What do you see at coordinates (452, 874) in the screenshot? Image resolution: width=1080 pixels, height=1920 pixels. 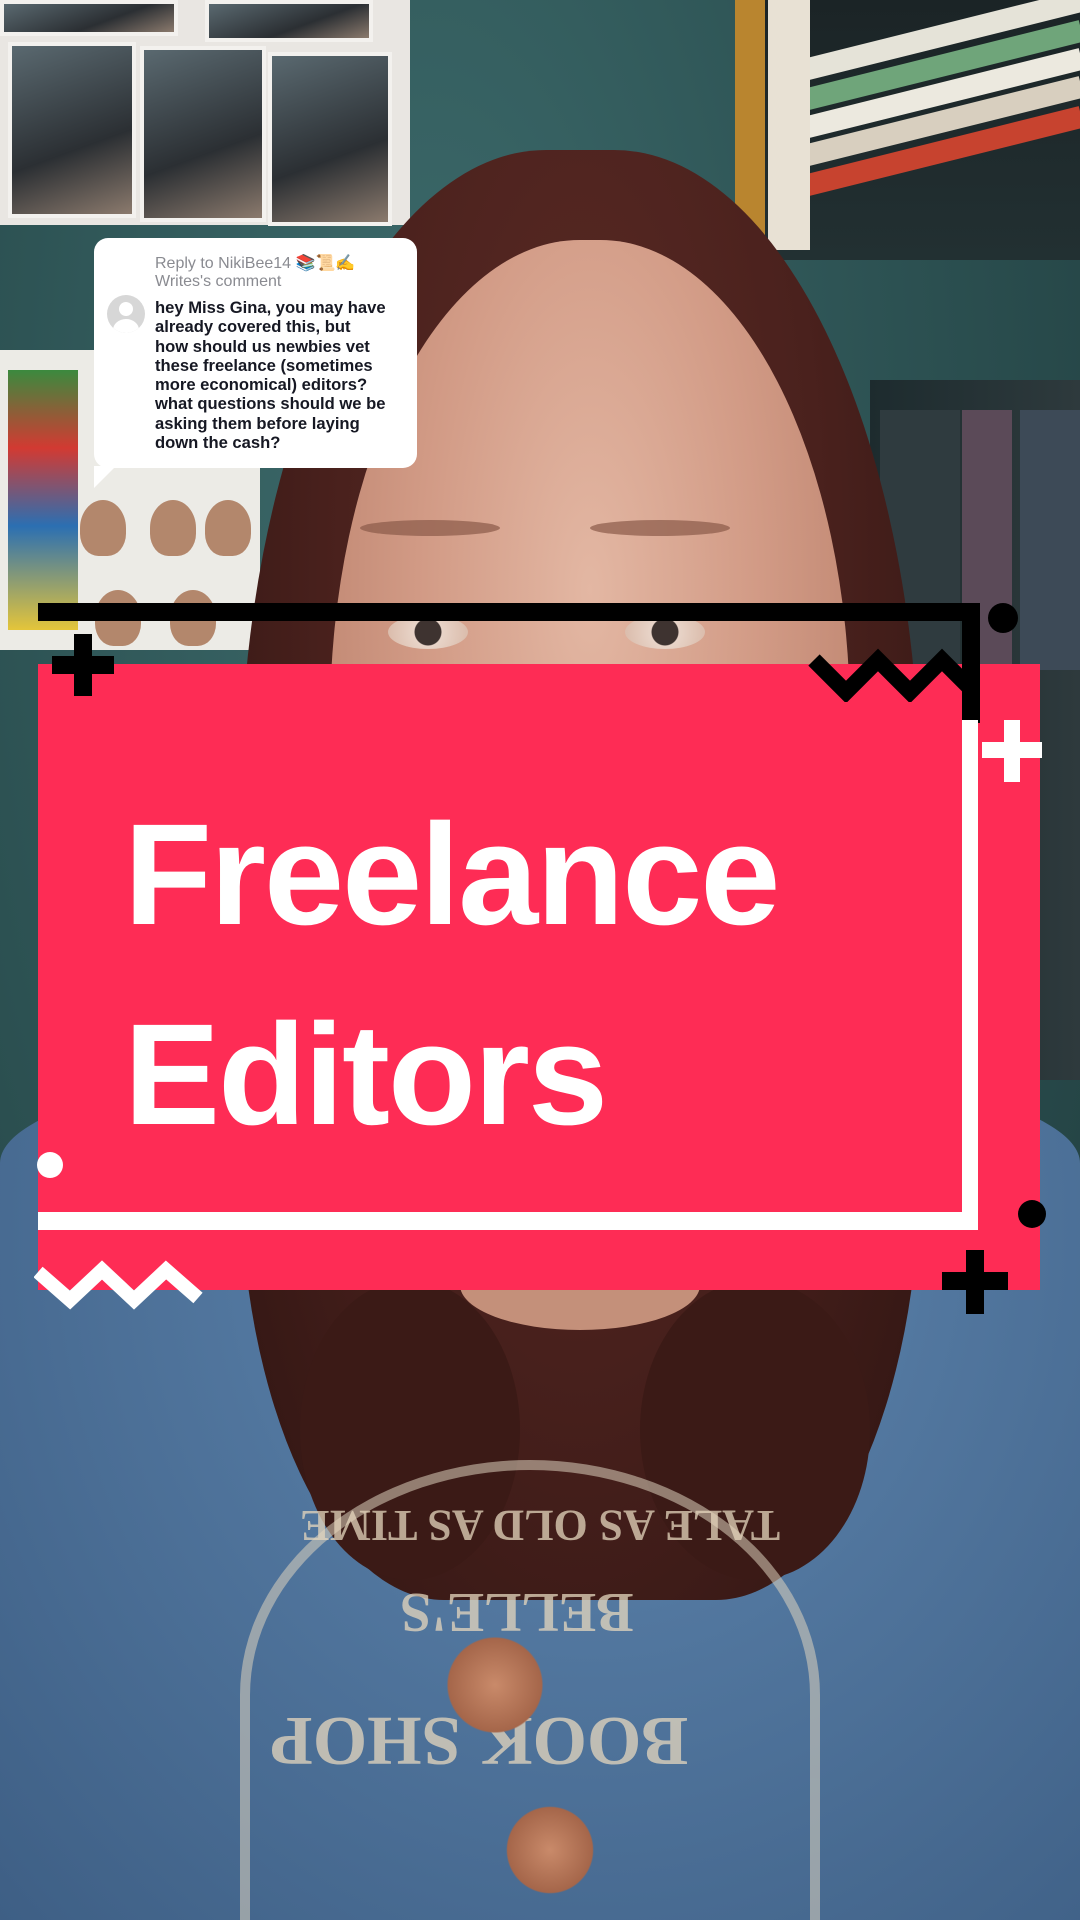 I see `title-line-1: Freelance` at bounding box center [452, 874].